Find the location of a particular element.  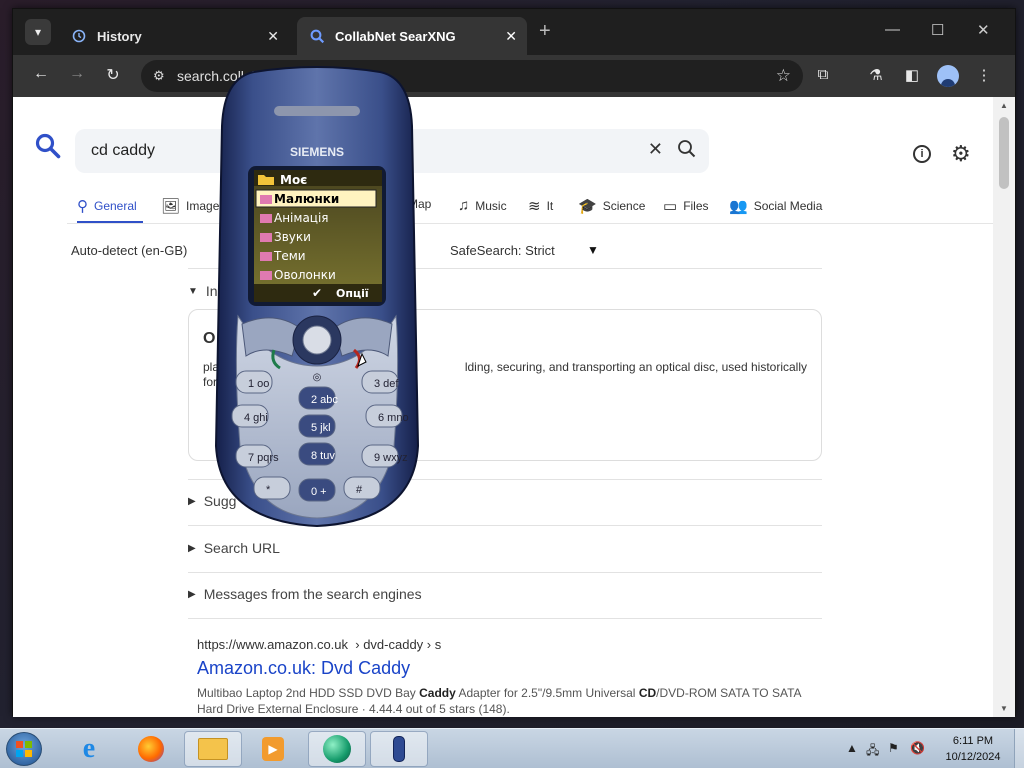

tab-general: ⚲ General is located at coordinates (107, 206).